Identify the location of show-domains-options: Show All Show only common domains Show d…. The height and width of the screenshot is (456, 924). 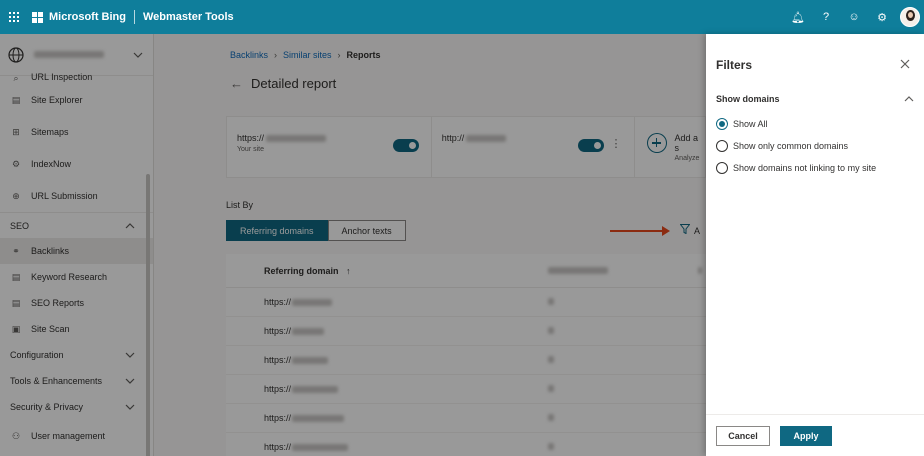
(796, 146).